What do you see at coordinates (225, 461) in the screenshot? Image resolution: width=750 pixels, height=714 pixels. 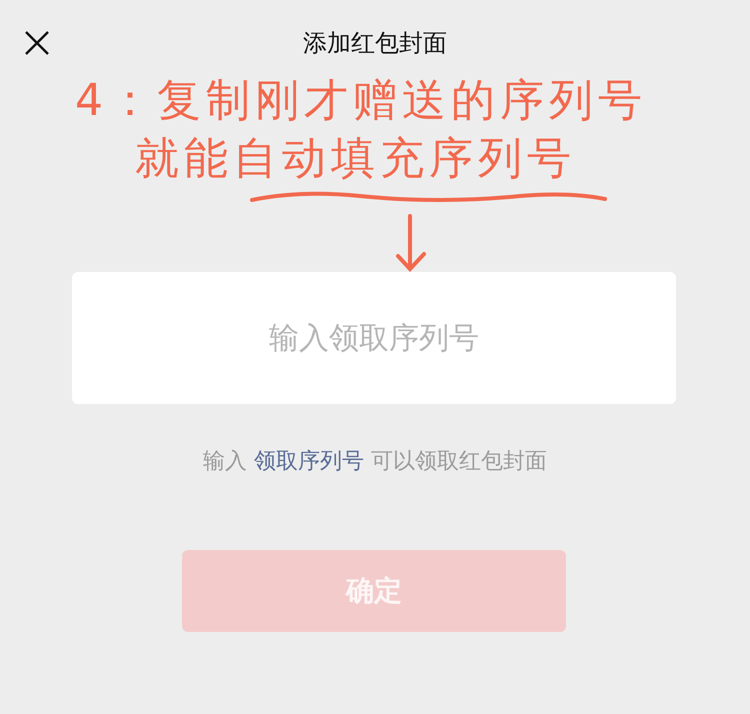 I see `hint-text: 输入` at bounding box center [225, 461].